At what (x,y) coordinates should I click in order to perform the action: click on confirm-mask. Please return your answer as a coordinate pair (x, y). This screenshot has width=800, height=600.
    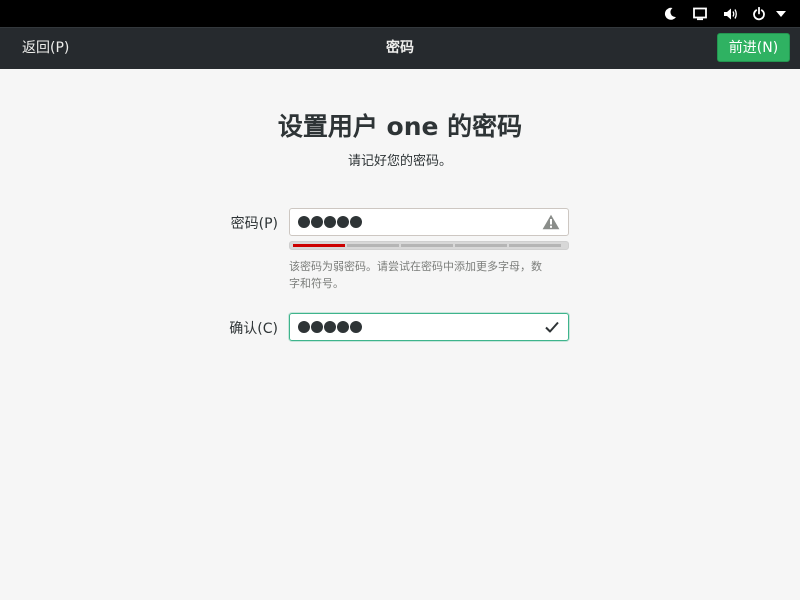
    Looking at the image, I should click on (330, 326).